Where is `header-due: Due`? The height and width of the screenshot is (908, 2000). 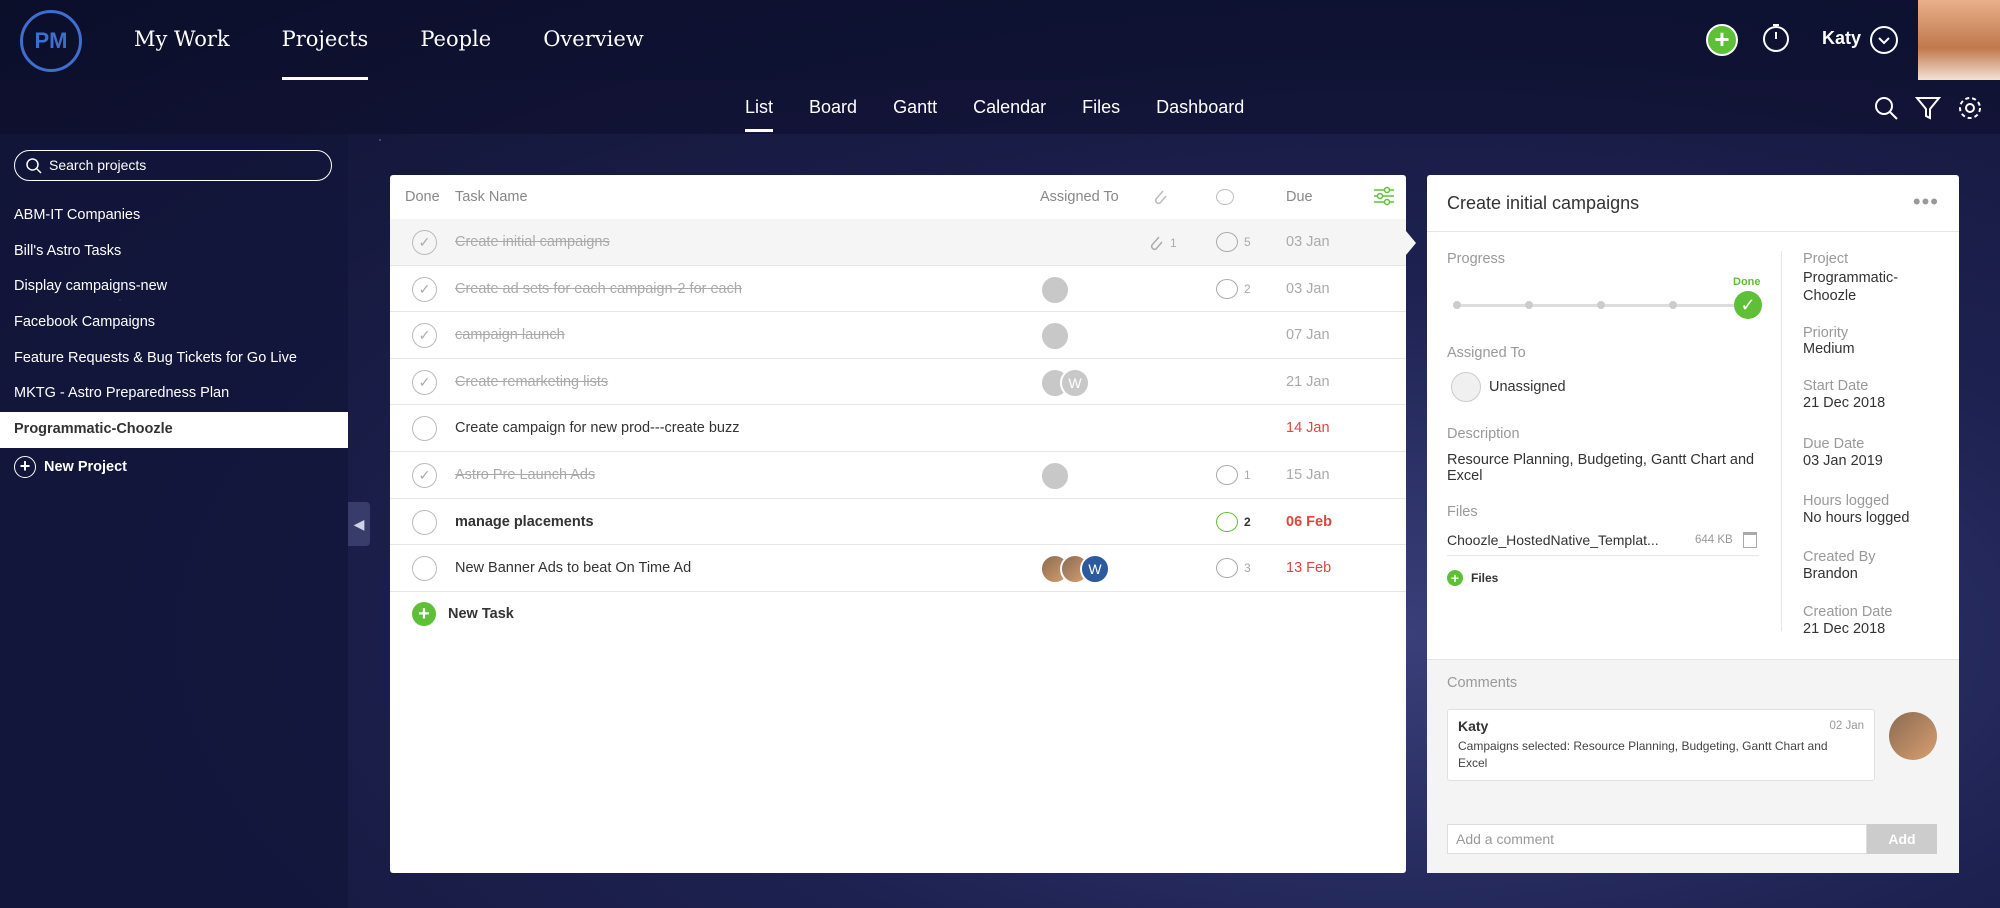 header-due: Due is located at coordinates (1299, 197).